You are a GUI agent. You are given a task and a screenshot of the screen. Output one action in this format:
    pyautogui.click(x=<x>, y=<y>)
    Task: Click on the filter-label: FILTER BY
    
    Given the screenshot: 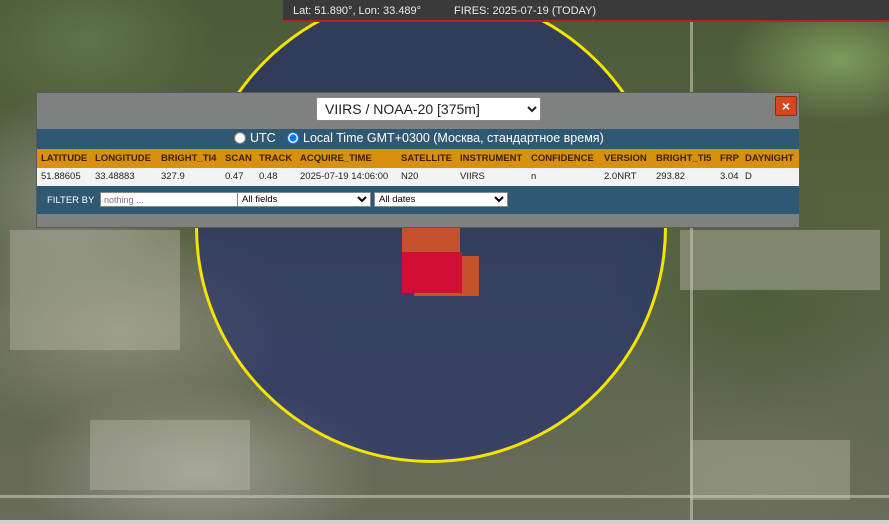 What is the action you would take?
    pyautogui.click(x=71, y=200)
    